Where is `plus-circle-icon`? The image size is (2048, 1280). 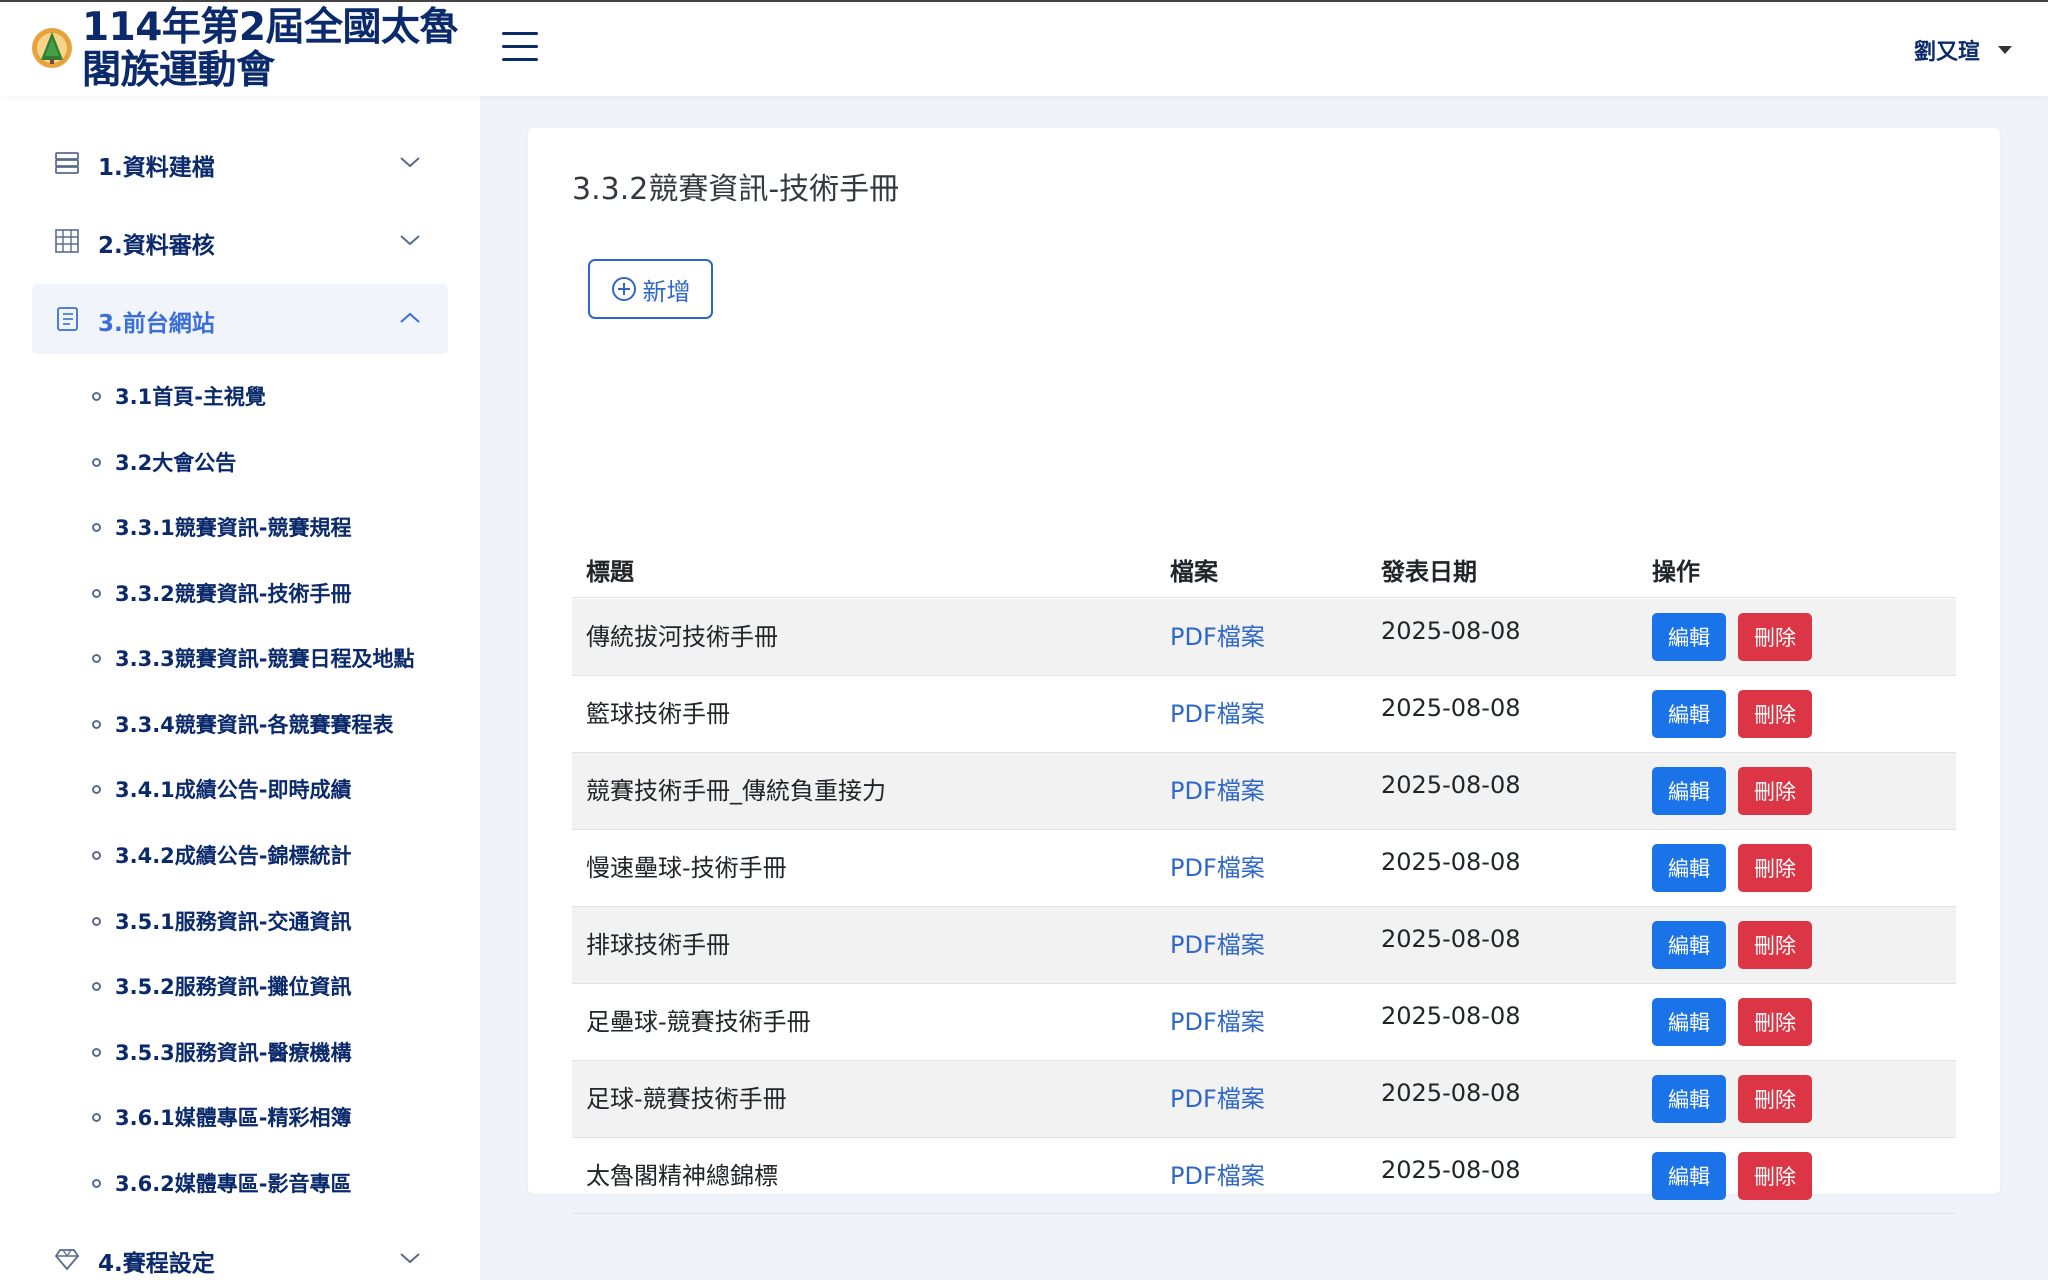 plus-circle-icon is located at coordinates (623, 289).